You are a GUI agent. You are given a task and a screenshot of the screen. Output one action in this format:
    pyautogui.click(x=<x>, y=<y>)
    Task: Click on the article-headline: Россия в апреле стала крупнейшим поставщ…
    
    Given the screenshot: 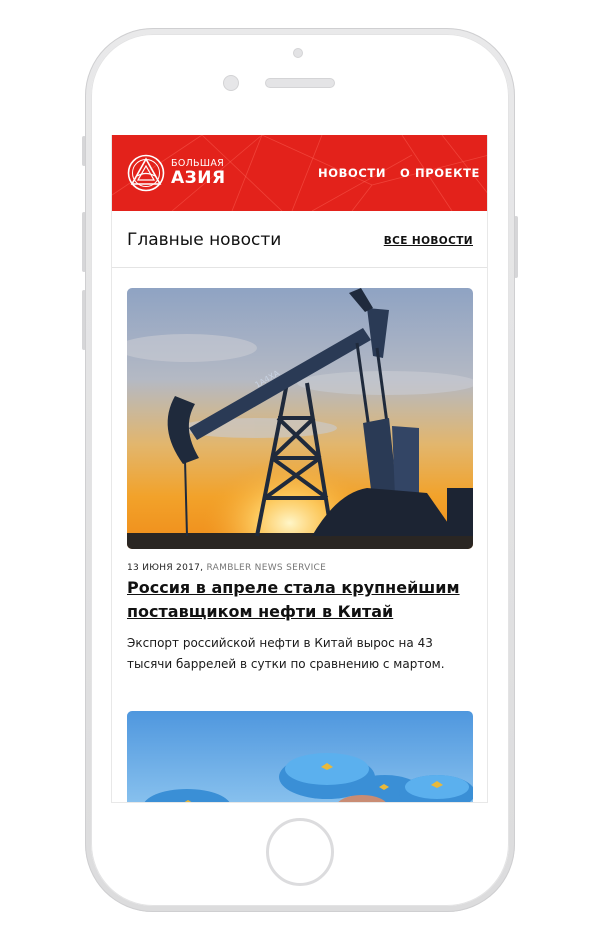 What is the action you would take?
    pyautogui.click(x=302, y=600)
    